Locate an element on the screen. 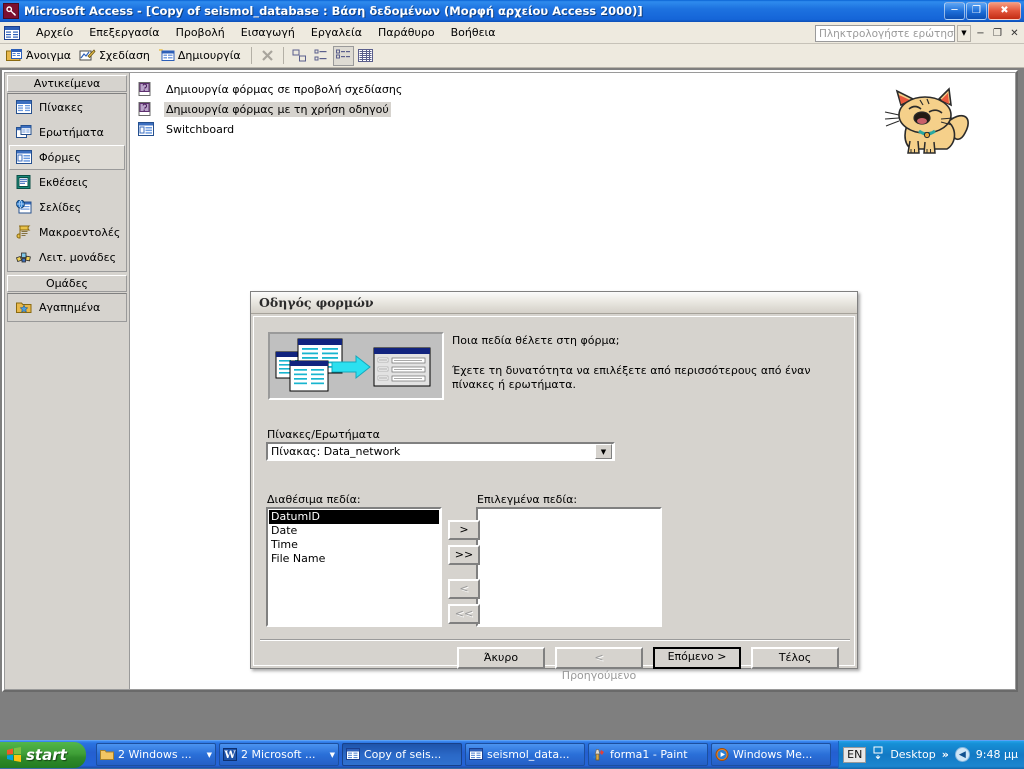 The width and height of the screenshot is (1024, 769). sidebar-item-reports: Εκθέσεις is located at coordinates (67, 182).